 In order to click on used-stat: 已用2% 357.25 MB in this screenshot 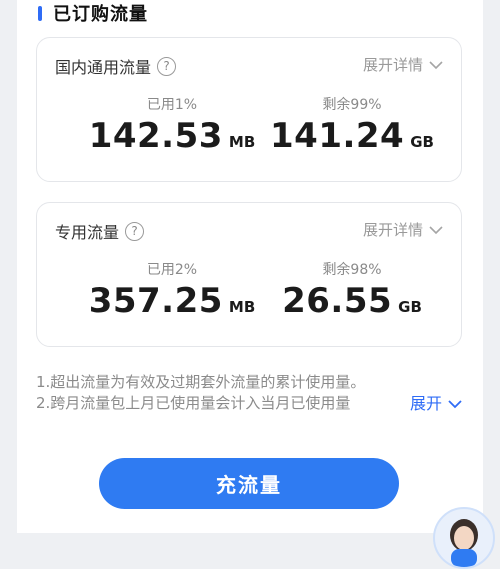, I will do `click(172, 290)`.